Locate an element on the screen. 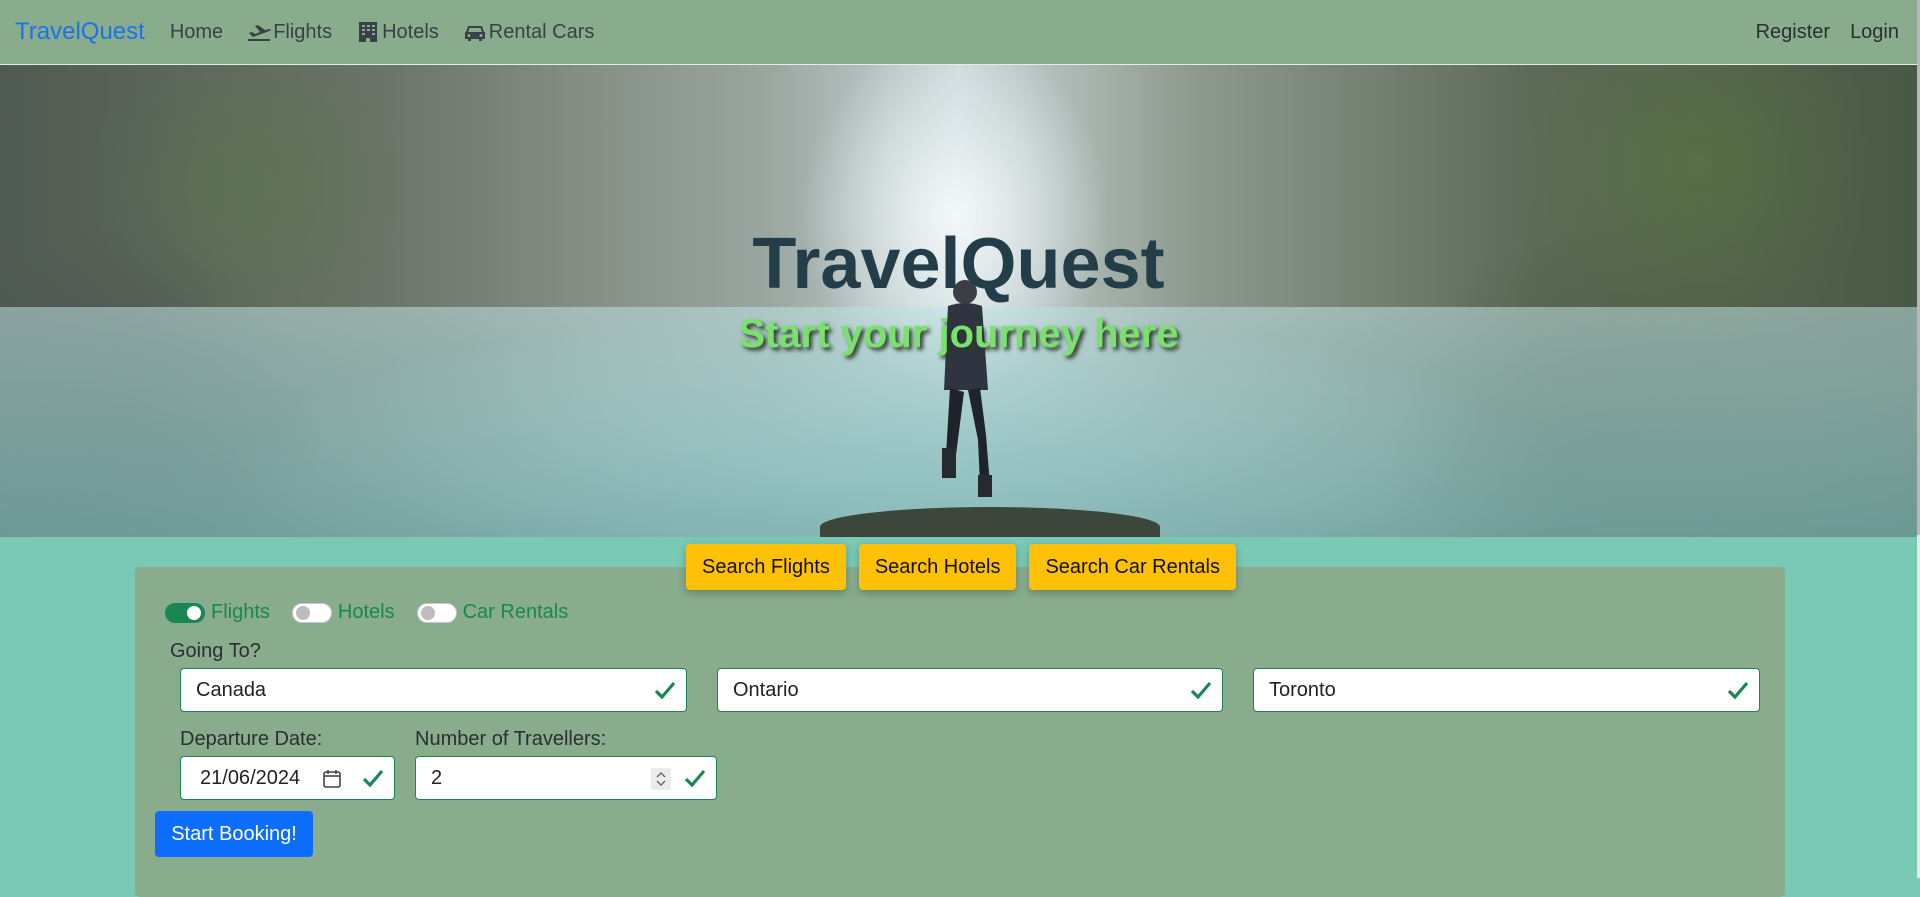 The height and width of the screenshot is (897, 1920). nav-hotels: Hotels is located at coordinates (397, 32).